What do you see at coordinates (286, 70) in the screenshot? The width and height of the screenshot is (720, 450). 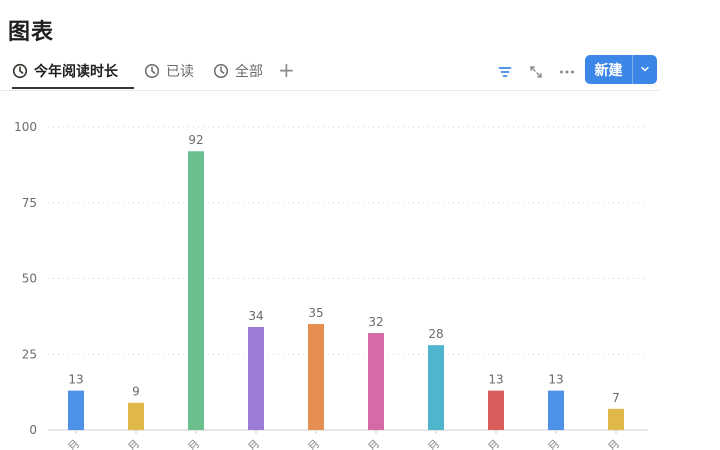 I see `add-view-button: +` at bounding box center [286, 70].